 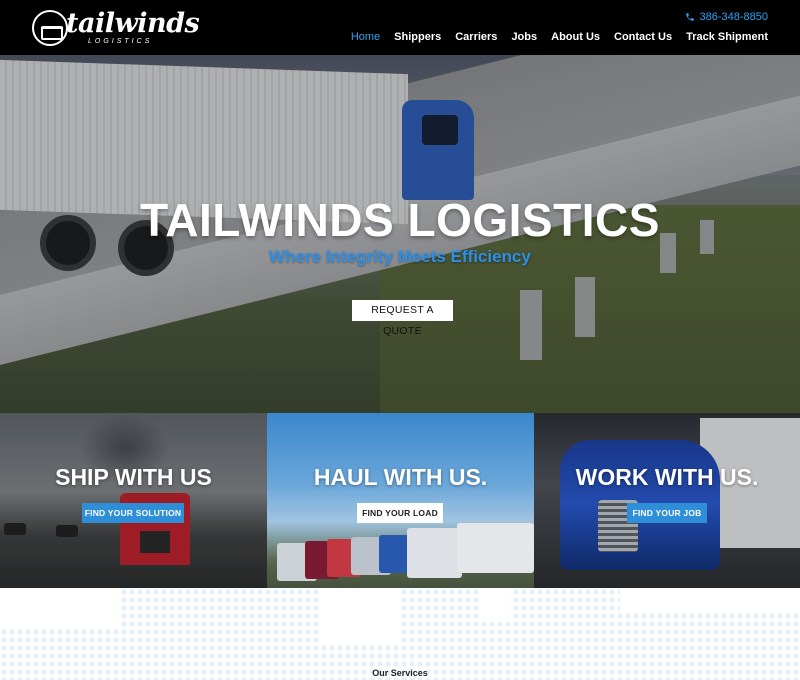 I want to click on logo-wordmark: tailwinds, so click(x=133, y=23).